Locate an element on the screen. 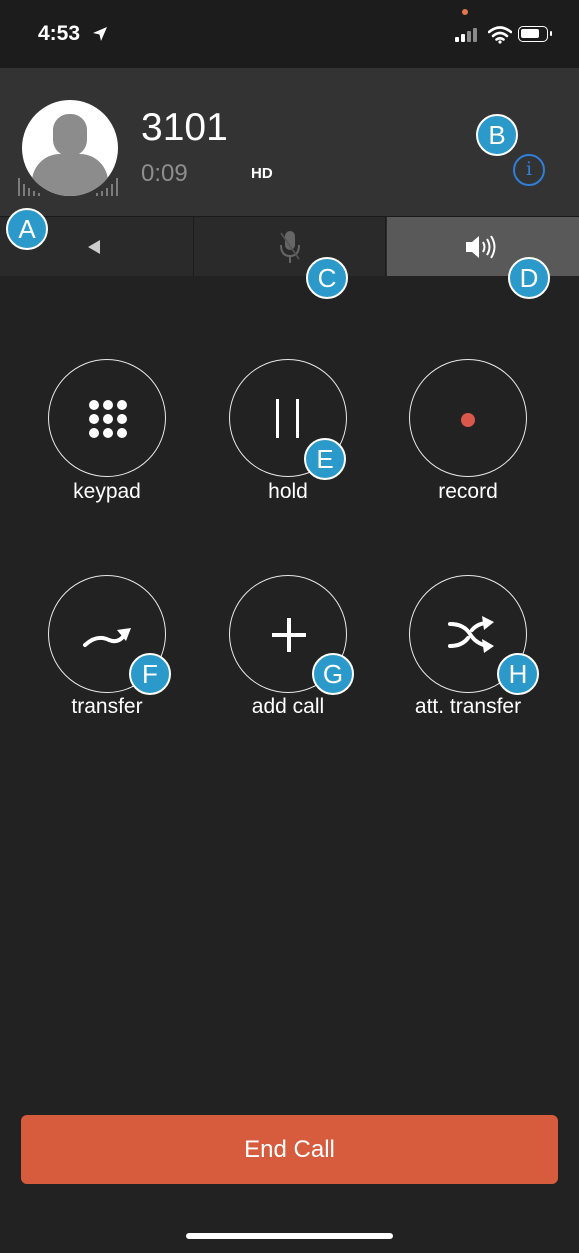 The width and height of the screenshot is (579, 1253). annotation-badge-d: D is located at coordinates (529, 278).